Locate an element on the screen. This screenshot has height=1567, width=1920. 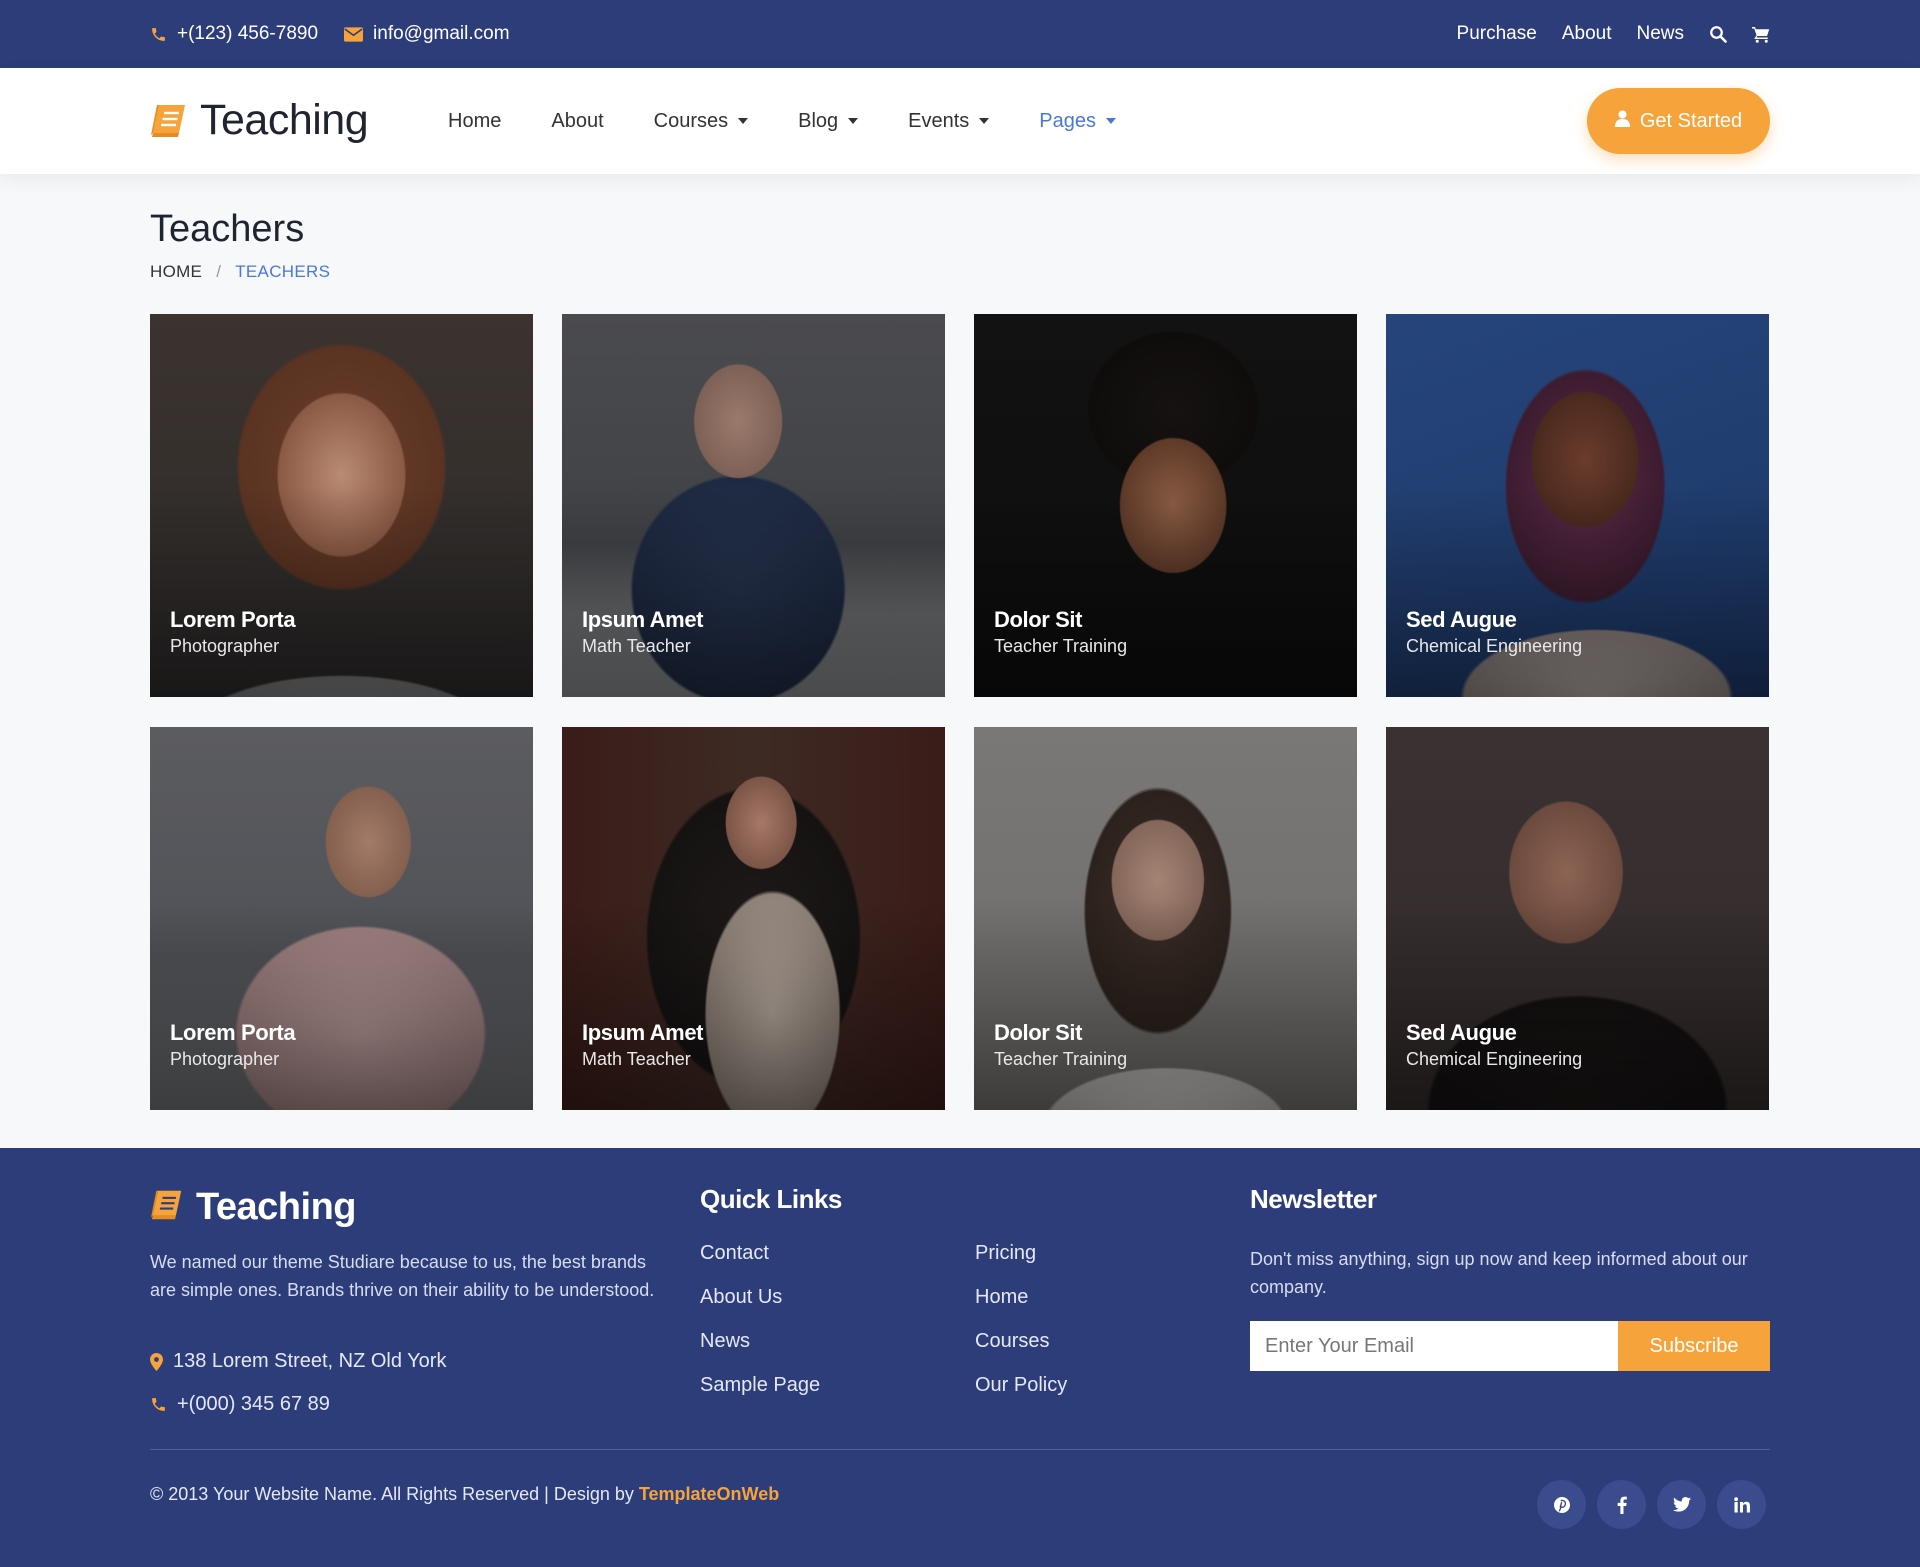
nav-label: Home is located at coordinates (475, 120).